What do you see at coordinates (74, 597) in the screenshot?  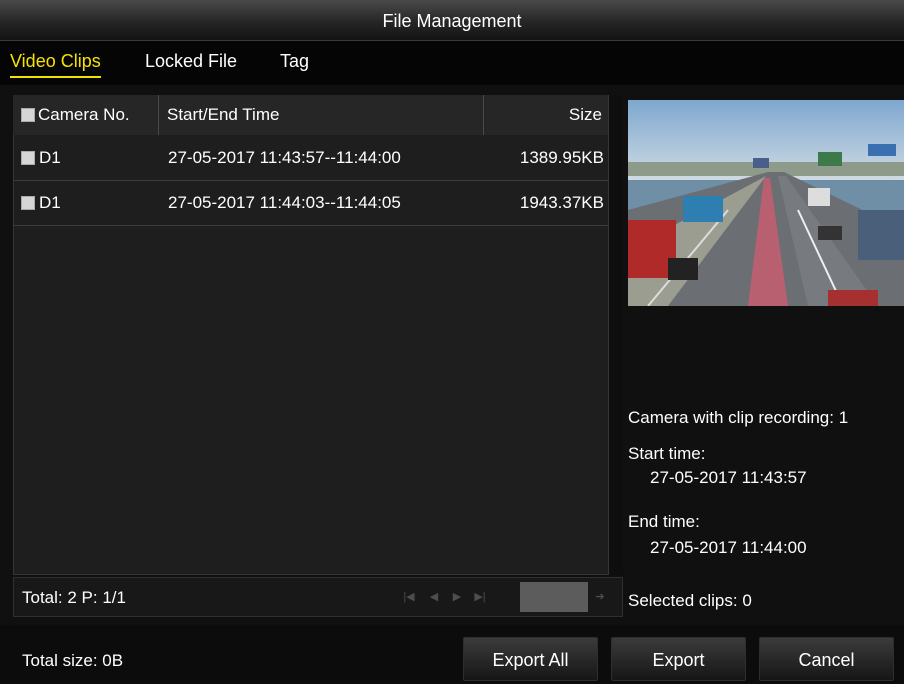 I see `total-page-label: Total: 2 P: 1/1` at bounding box center [74, 597].